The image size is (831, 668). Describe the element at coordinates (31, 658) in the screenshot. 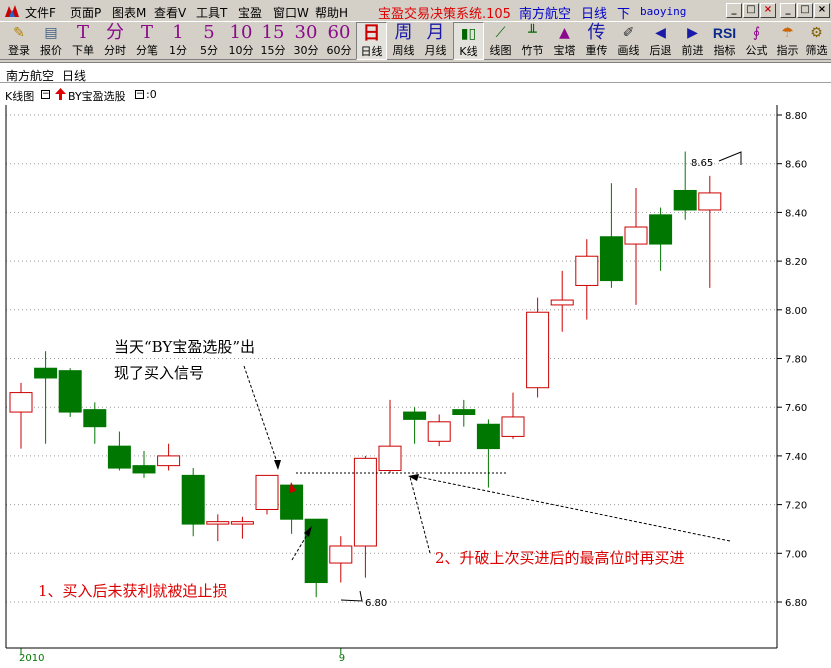

I see `x-tick-label: 2010` at that location.